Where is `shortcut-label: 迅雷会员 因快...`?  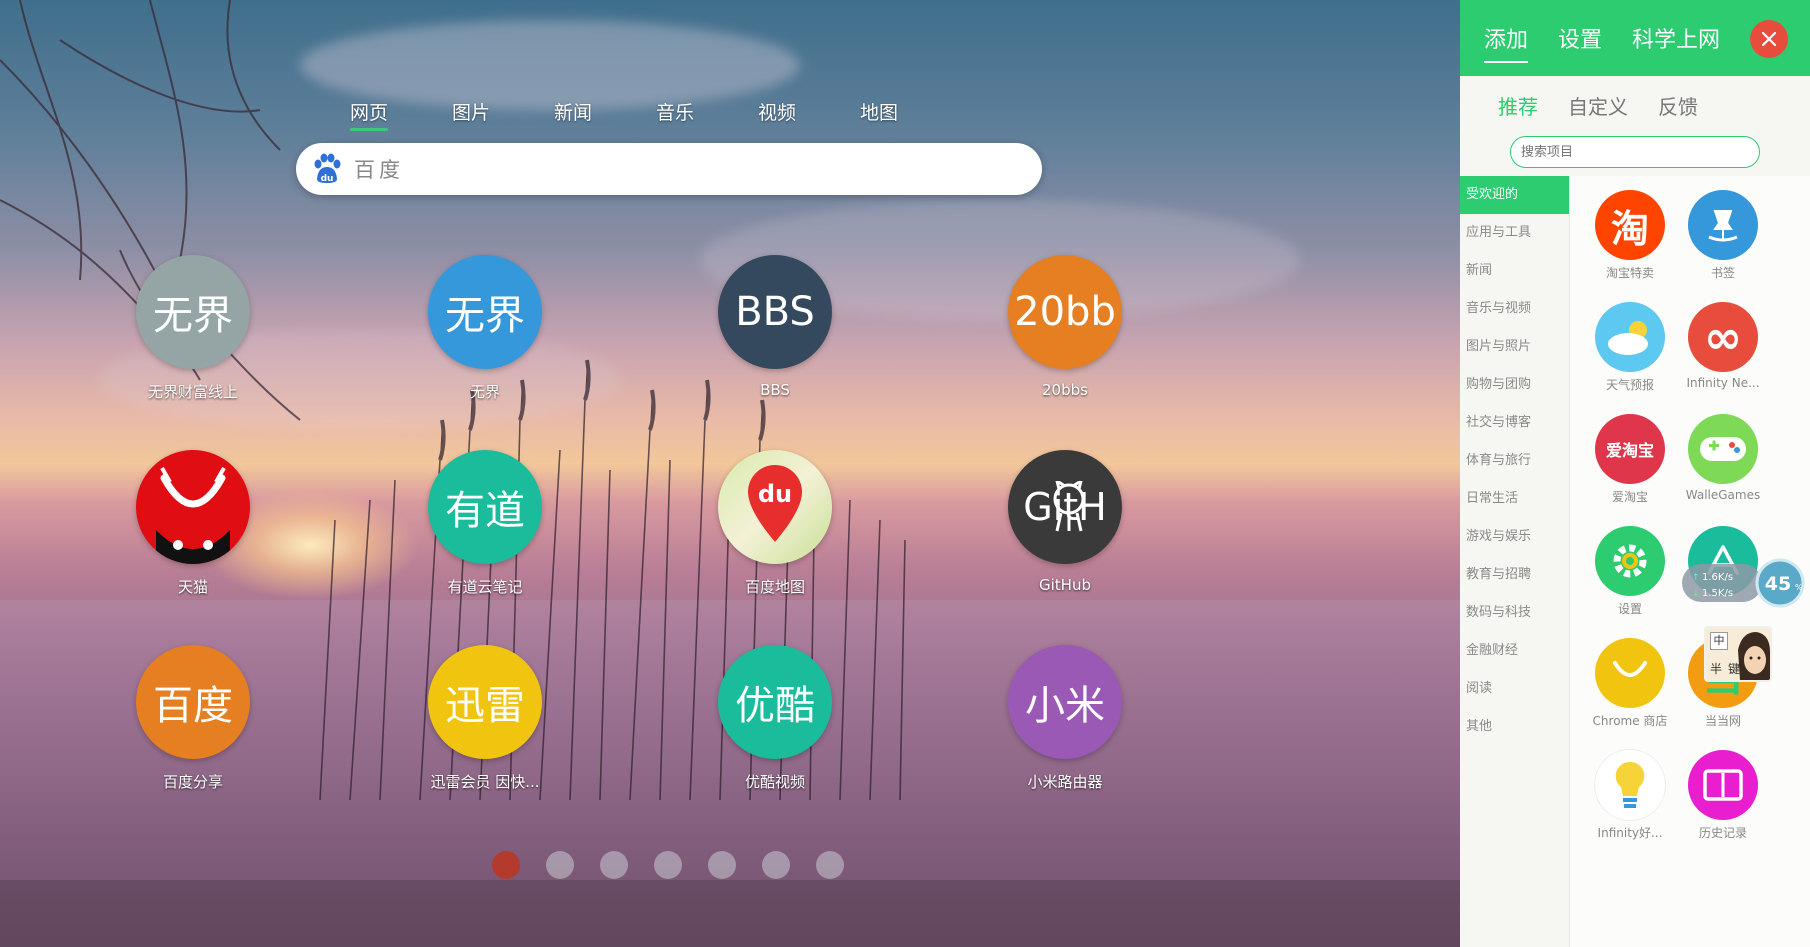
shortcut-label: 迅雷会员 因快... is located at coordinates (485, 782).